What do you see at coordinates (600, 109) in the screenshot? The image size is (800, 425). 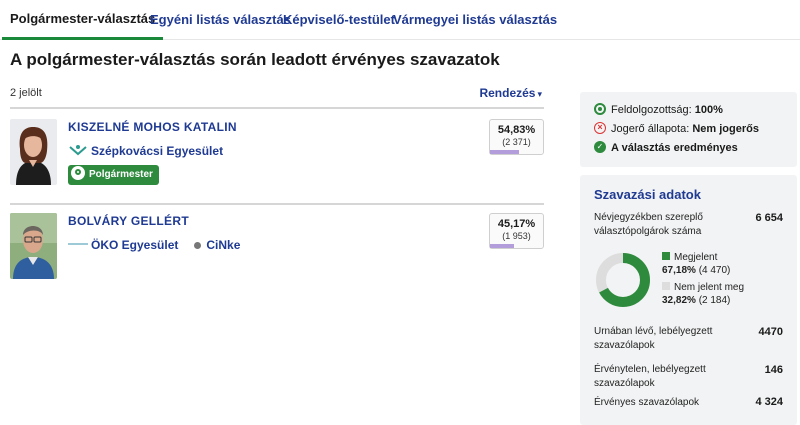 I see `progress-ring-icon` at bounding box center [600, 109].